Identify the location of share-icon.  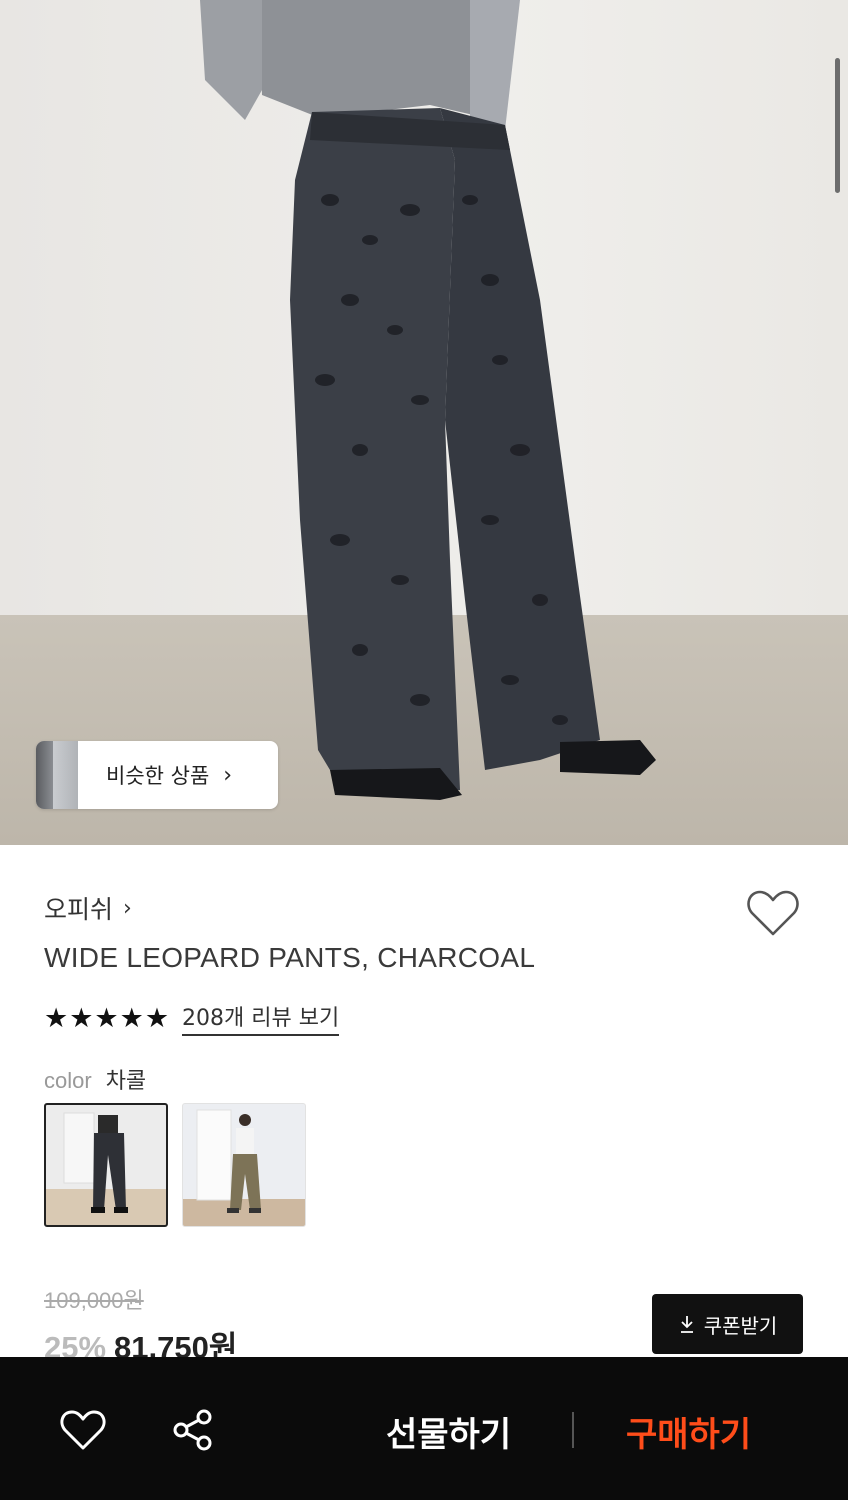
(193, 1430).